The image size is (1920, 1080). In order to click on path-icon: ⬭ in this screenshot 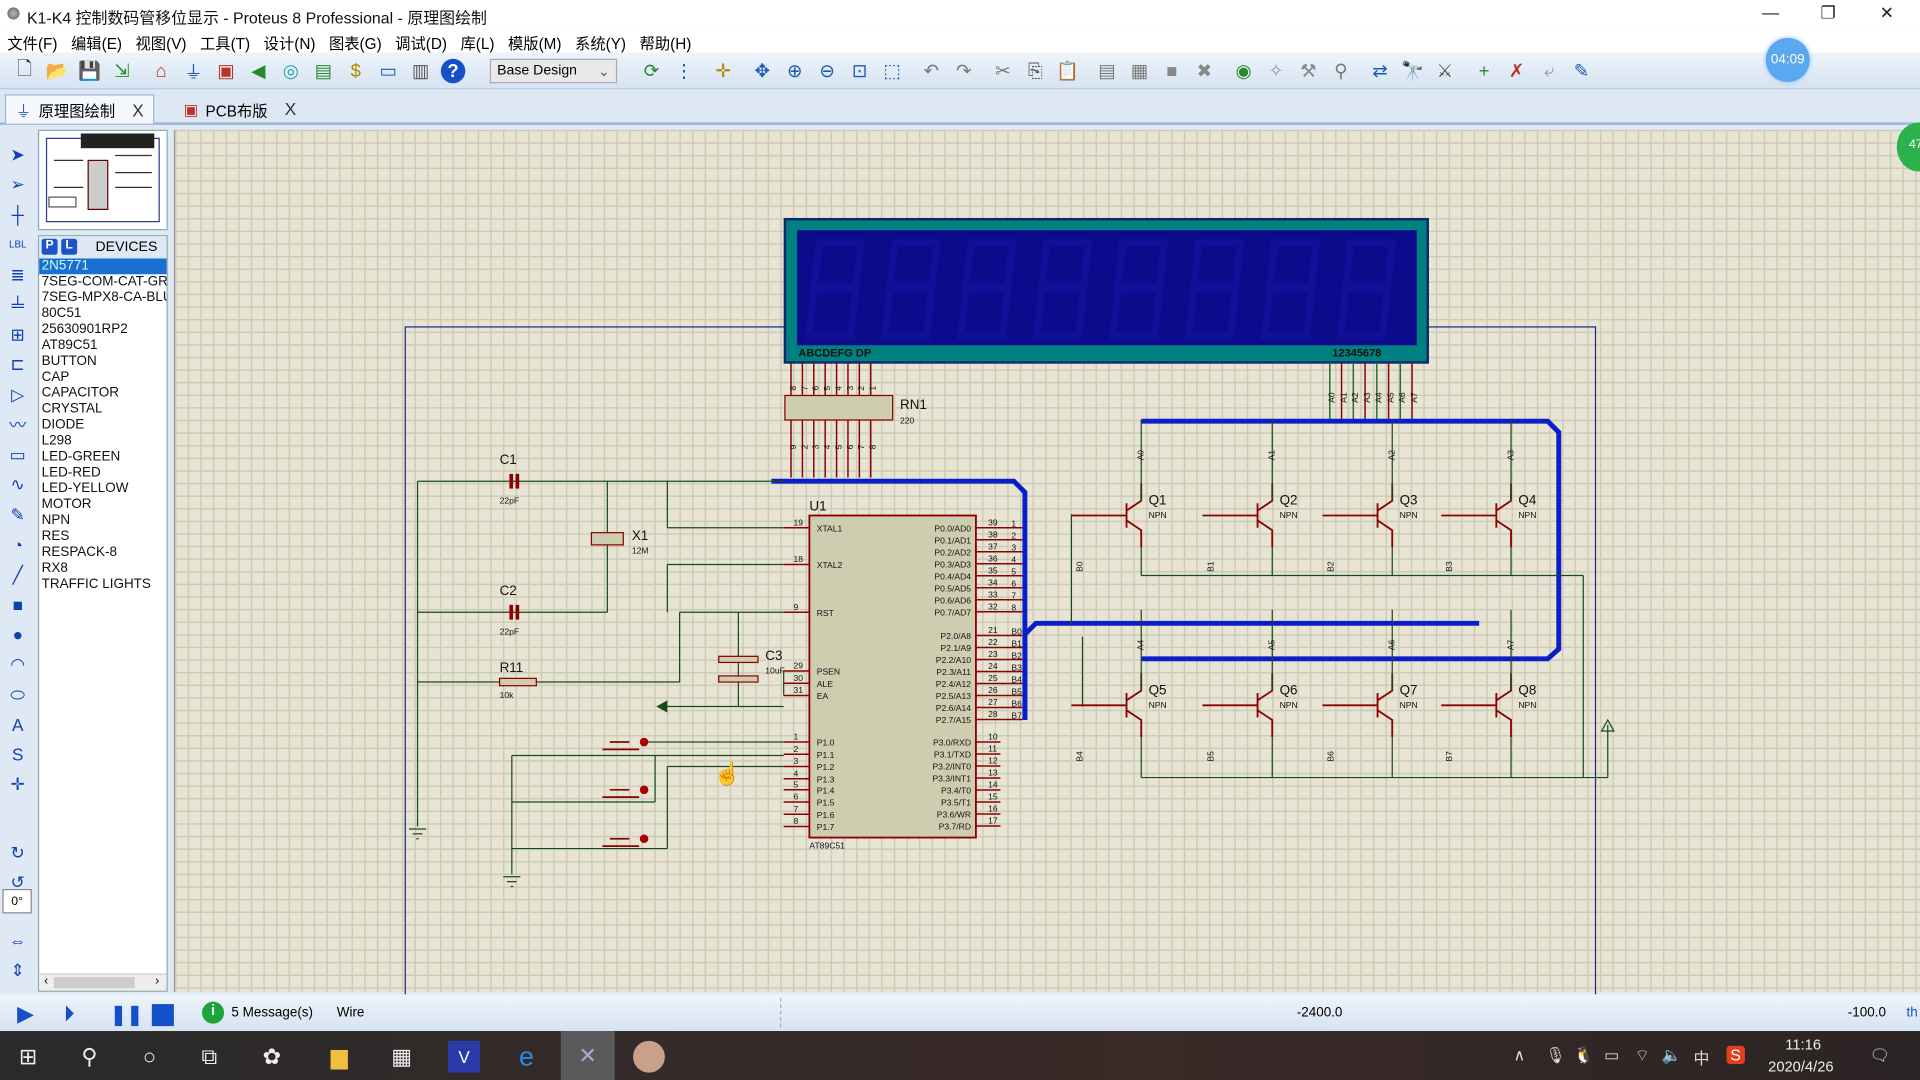, I will do `click(18, 694)`.